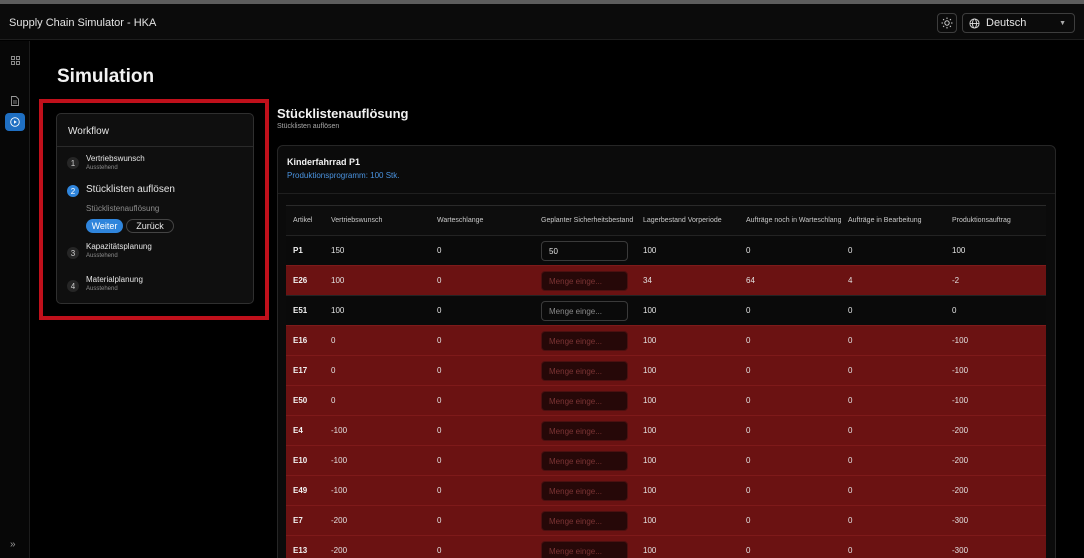  I want to click on table-cell: 64, so click(790, 280).